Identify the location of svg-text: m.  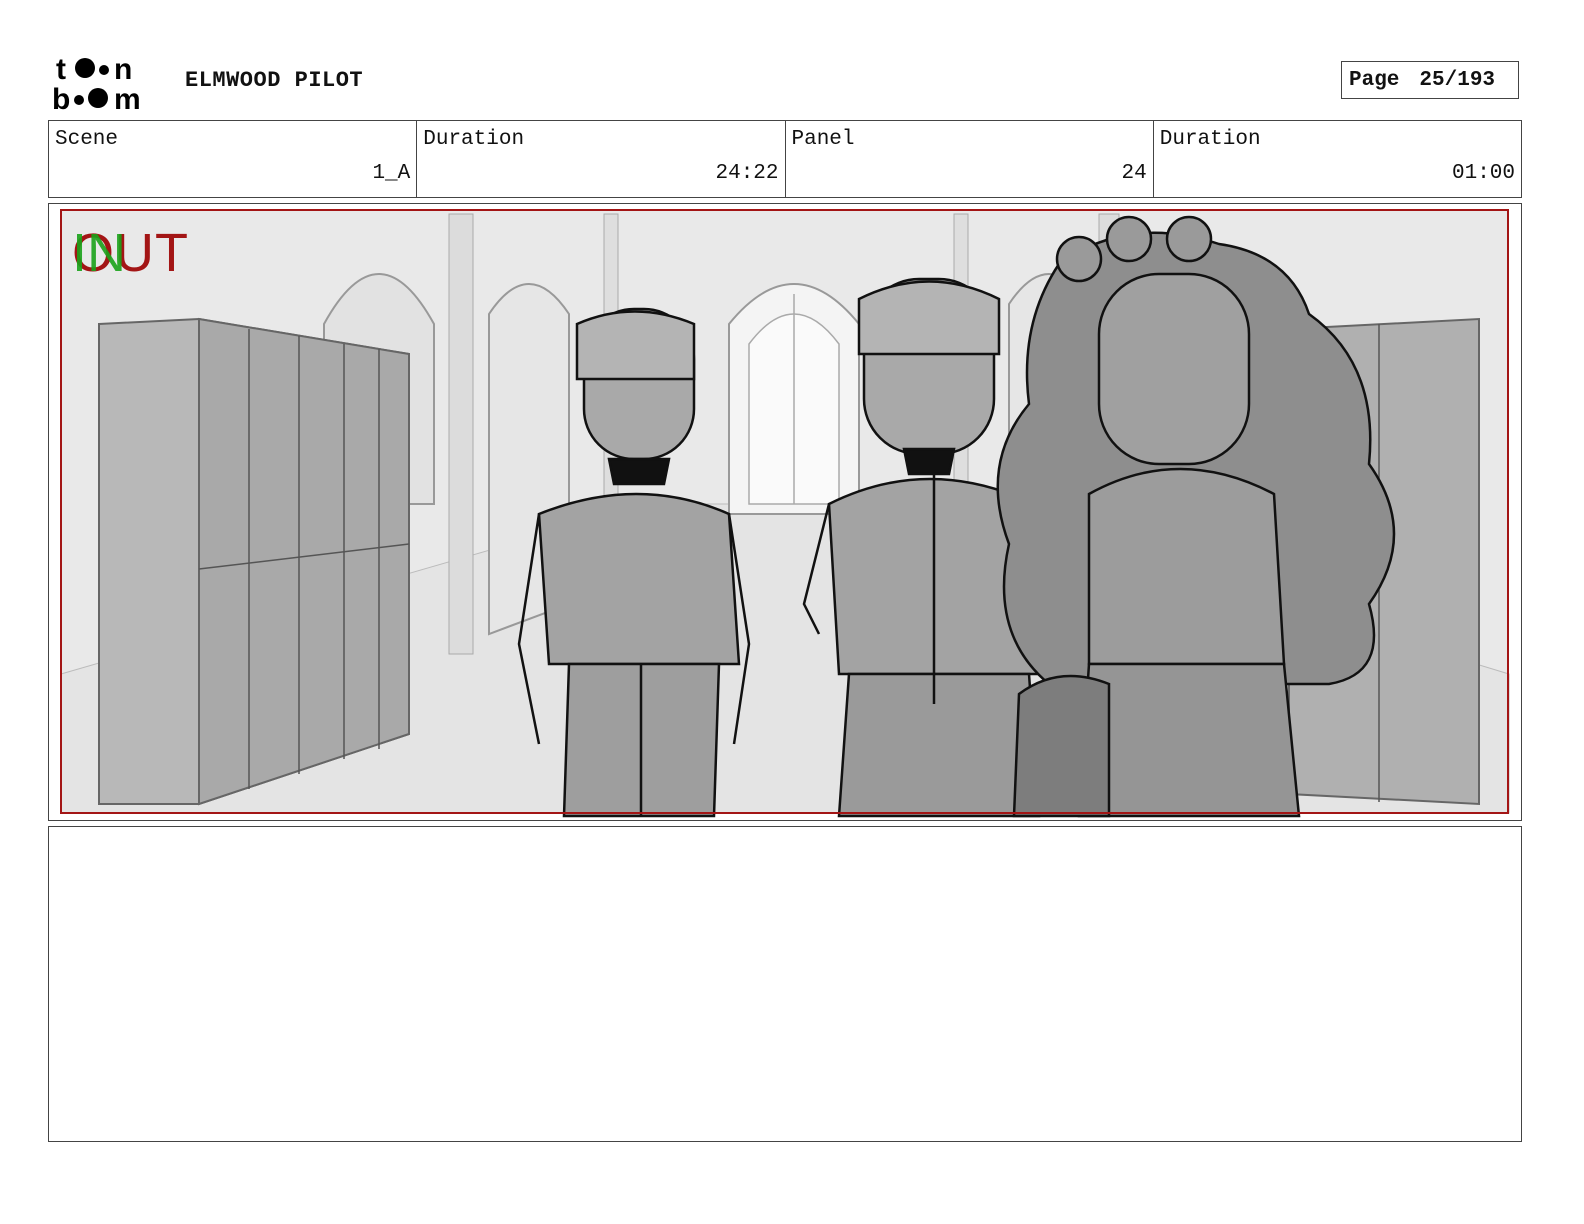
(127, 97).